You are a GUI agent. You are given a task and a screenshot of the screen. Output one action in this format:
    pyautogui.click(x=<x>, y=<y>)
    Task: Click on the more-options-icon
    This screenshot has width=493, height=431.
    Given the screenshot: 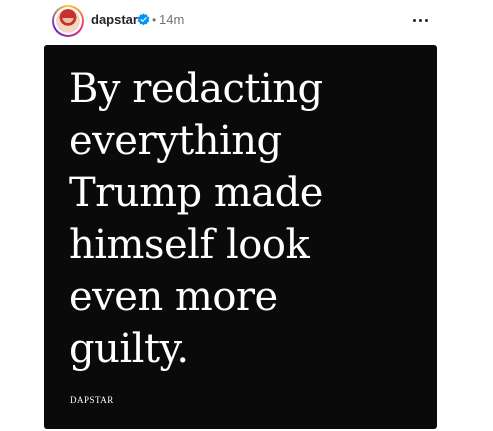 What is the action you would take?
    pyautogui.click(x=420, y=20)
    